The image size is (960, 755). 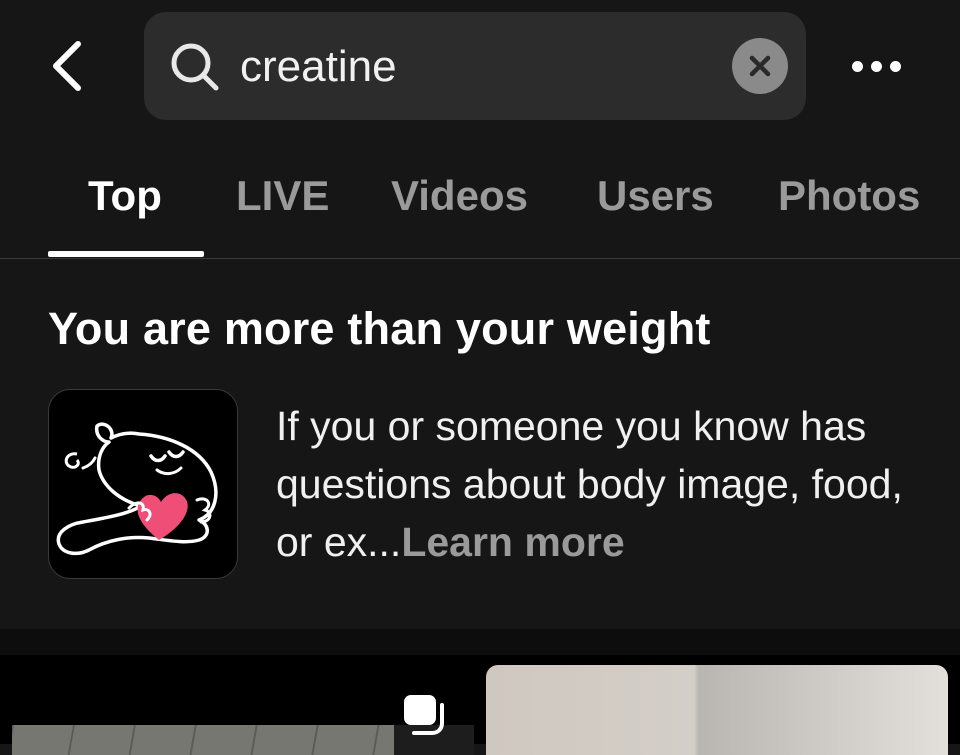 What do you see at coordinates (424, 715) in the screenshot?
I see `multi-photo-icon` at bounding box center [424, 715].